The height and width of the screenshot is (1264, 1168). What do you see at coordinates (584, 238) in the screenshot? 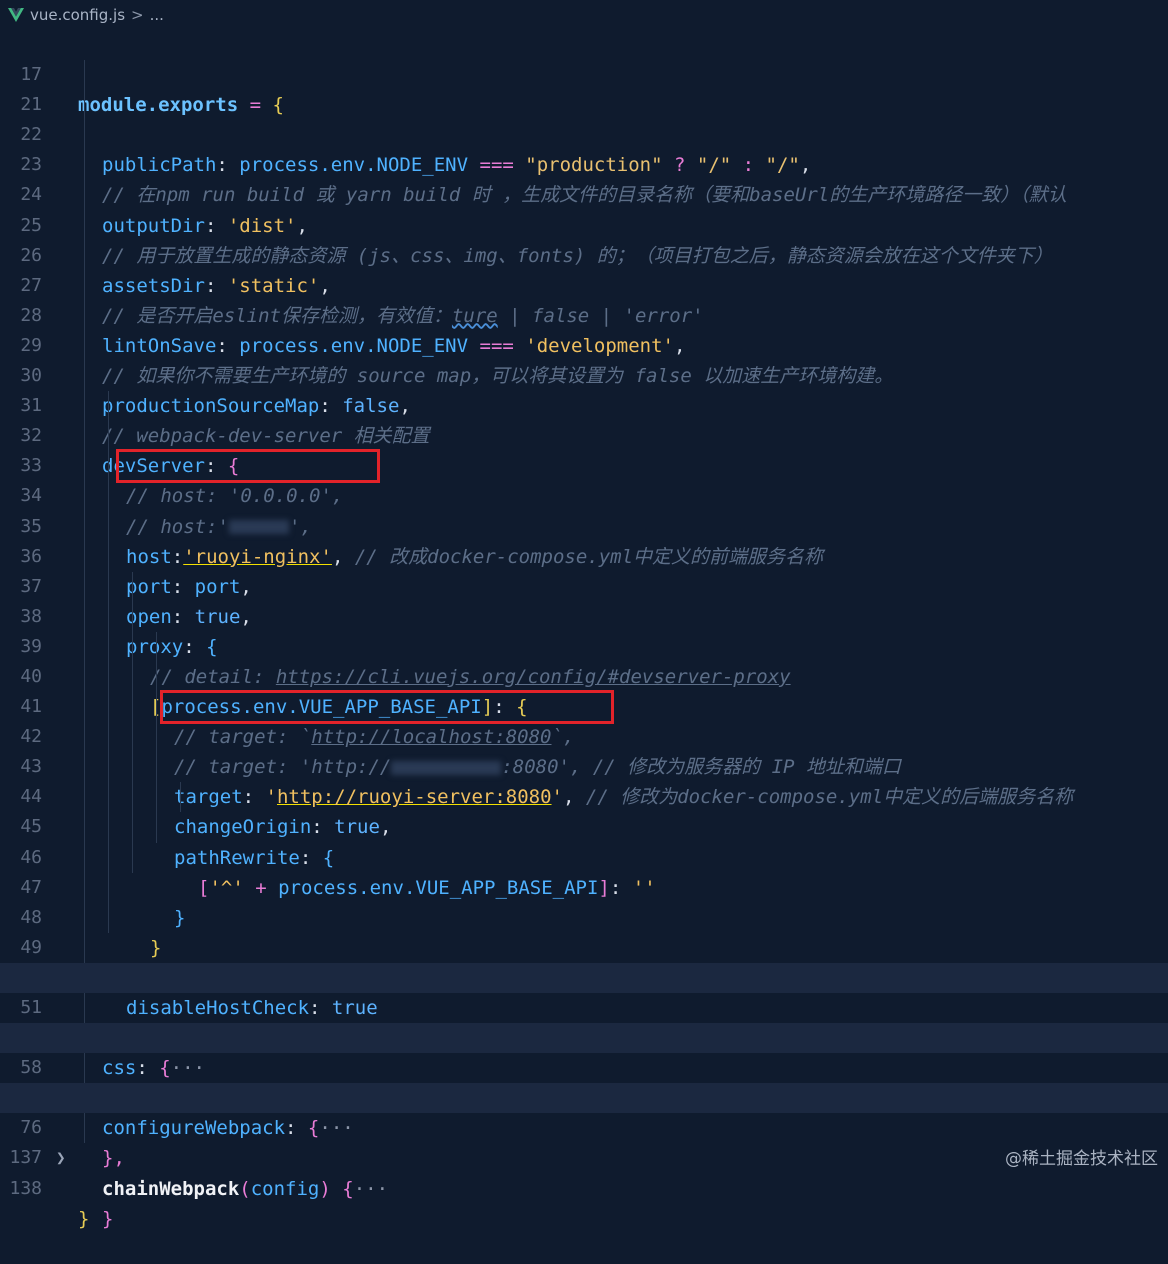
I see `code-line: 25 assetsDir: 'static',` at bounding box center [584, 238].